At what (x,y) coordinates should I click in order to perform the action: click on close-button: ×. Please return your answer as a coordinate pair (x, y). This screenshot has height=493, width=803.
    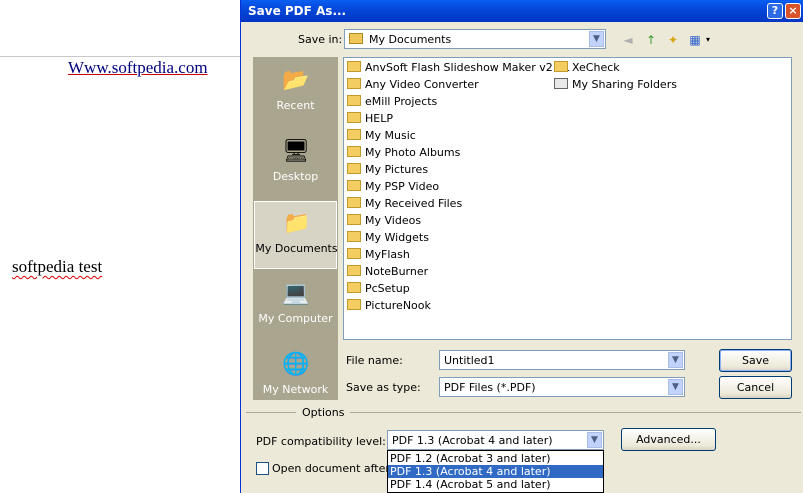
    Looking at the image, I should click on (793, 11).